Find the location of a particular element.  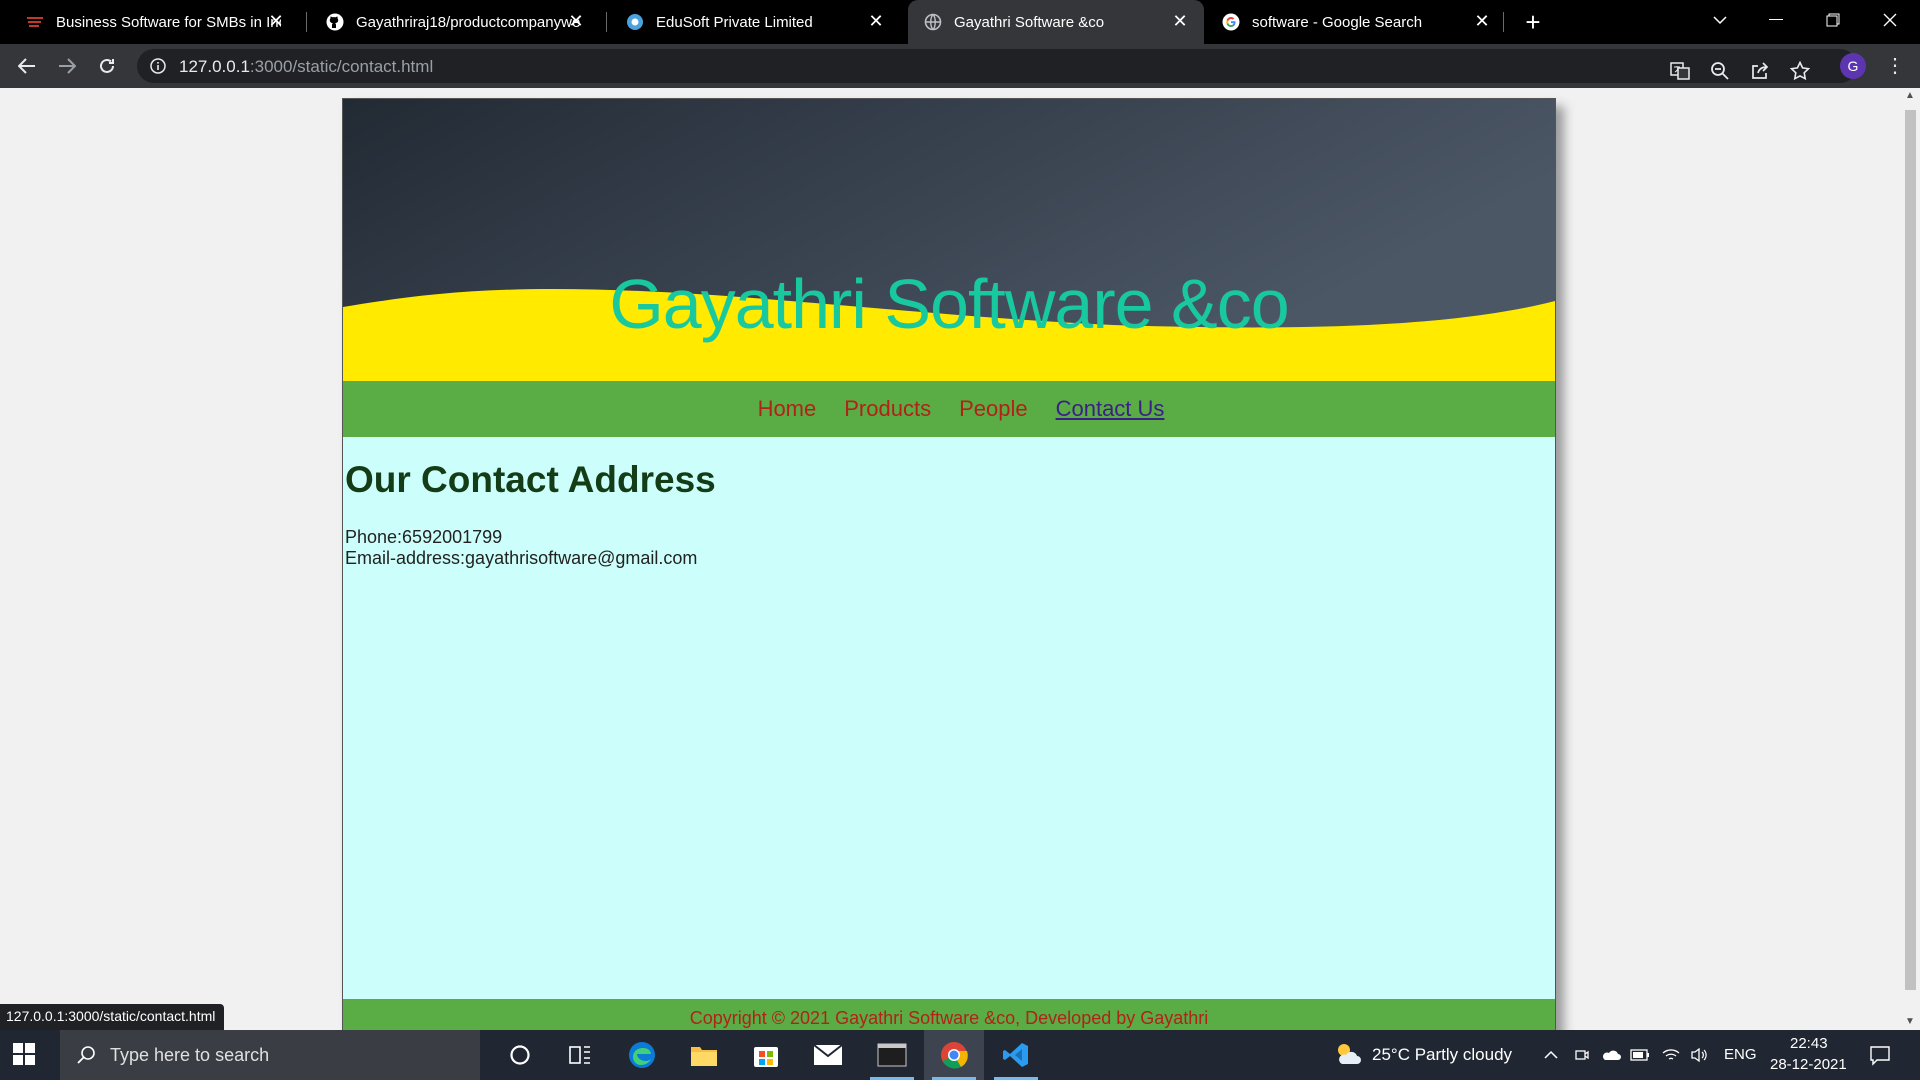

site-info-icon is located at coordinates (158, 66).